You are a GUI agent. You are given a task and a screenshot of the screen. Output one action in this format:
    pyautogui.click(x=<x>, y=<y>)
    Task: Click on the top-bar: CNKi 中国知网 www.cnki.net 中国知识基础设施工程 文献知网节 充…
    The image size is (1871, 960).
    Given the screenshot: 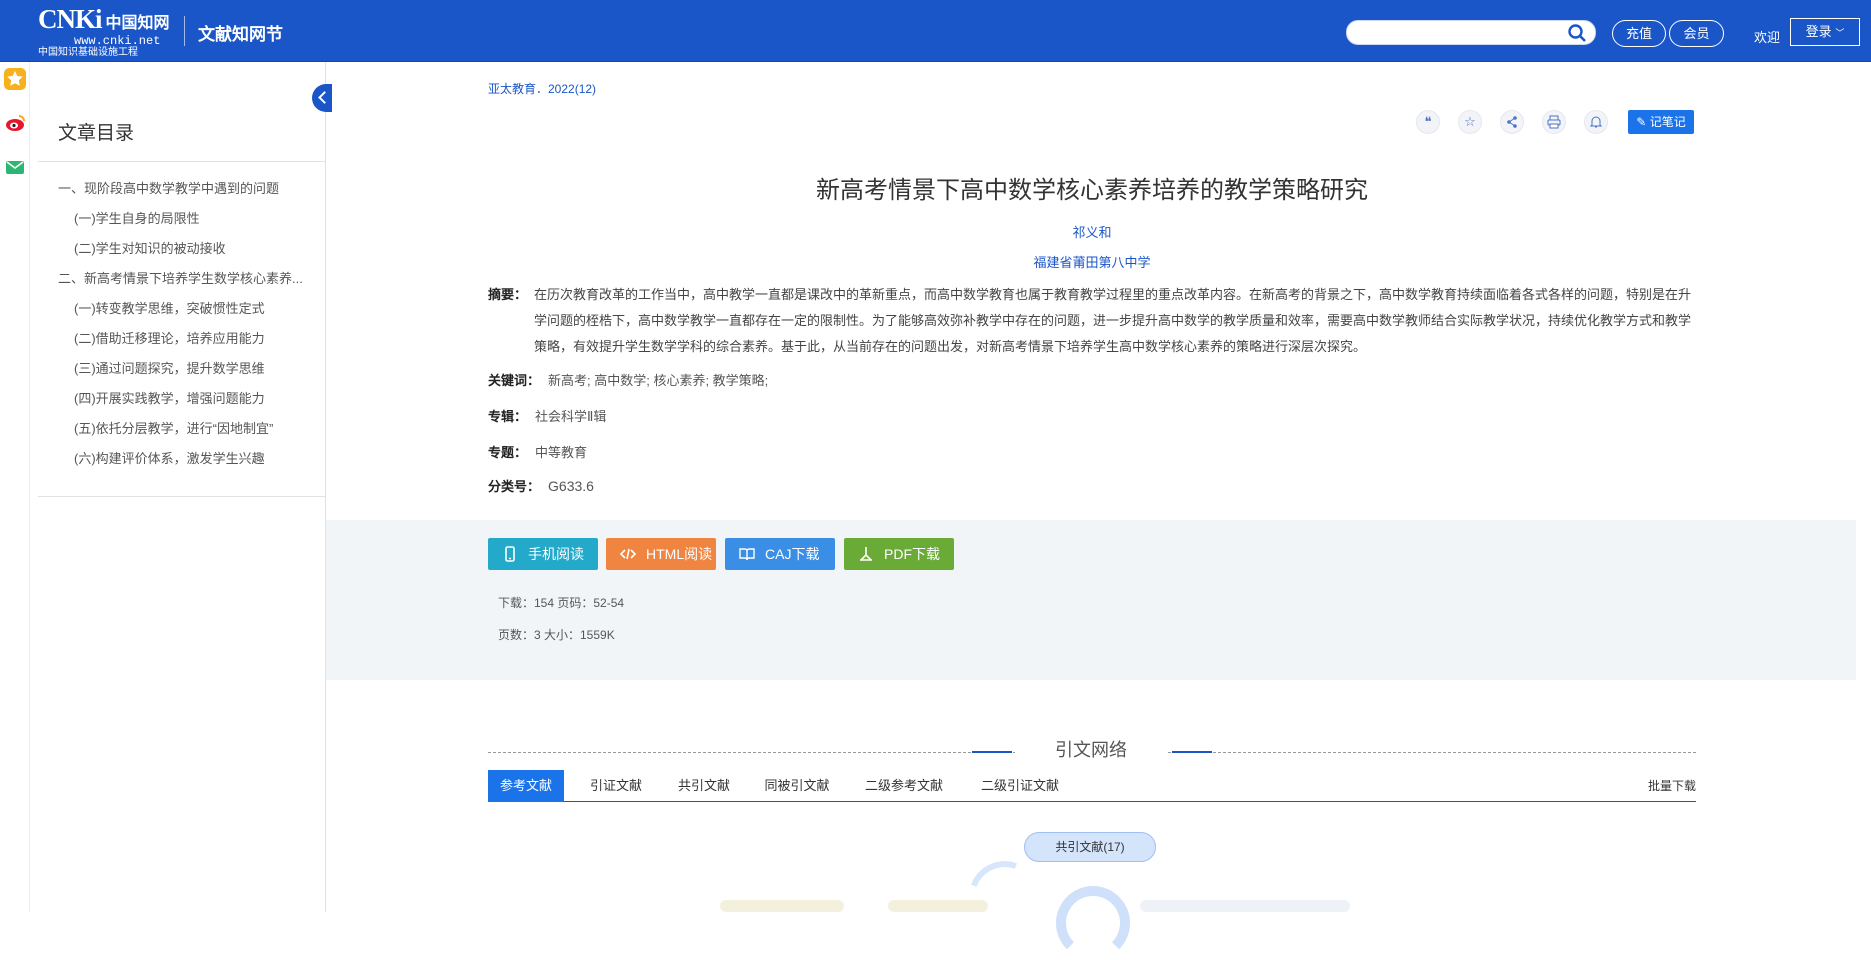 What is the action you would take?
    pyautogui.click(x=935, y=31)
    